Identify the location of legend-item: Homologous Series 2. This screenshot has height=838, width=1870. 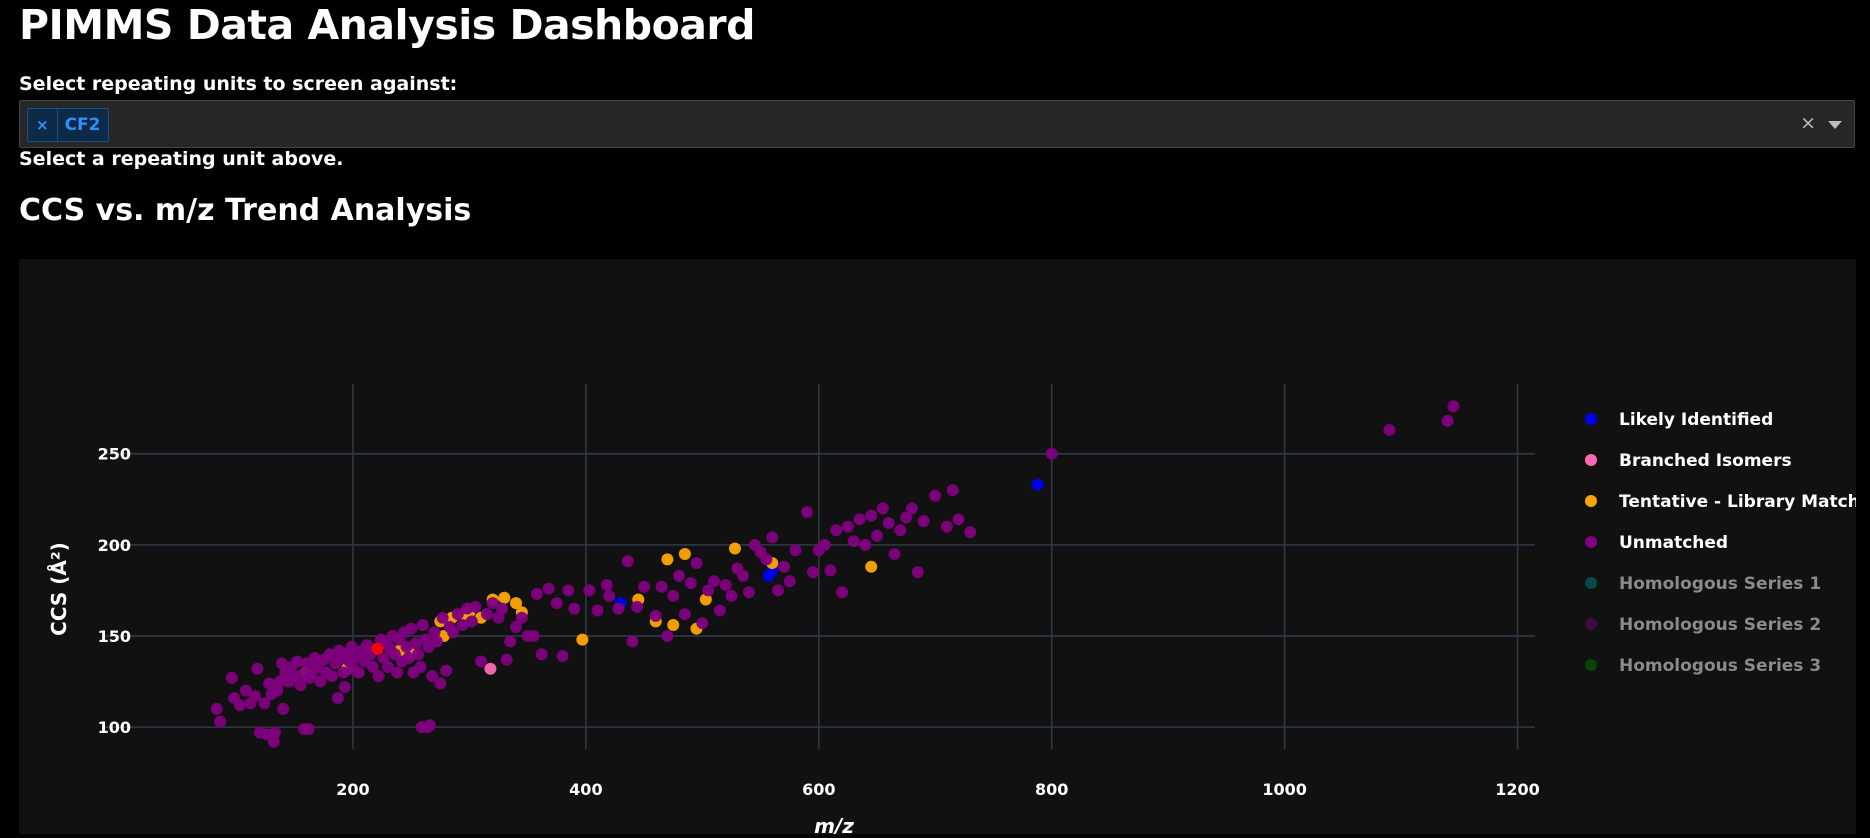
(1703, 625).